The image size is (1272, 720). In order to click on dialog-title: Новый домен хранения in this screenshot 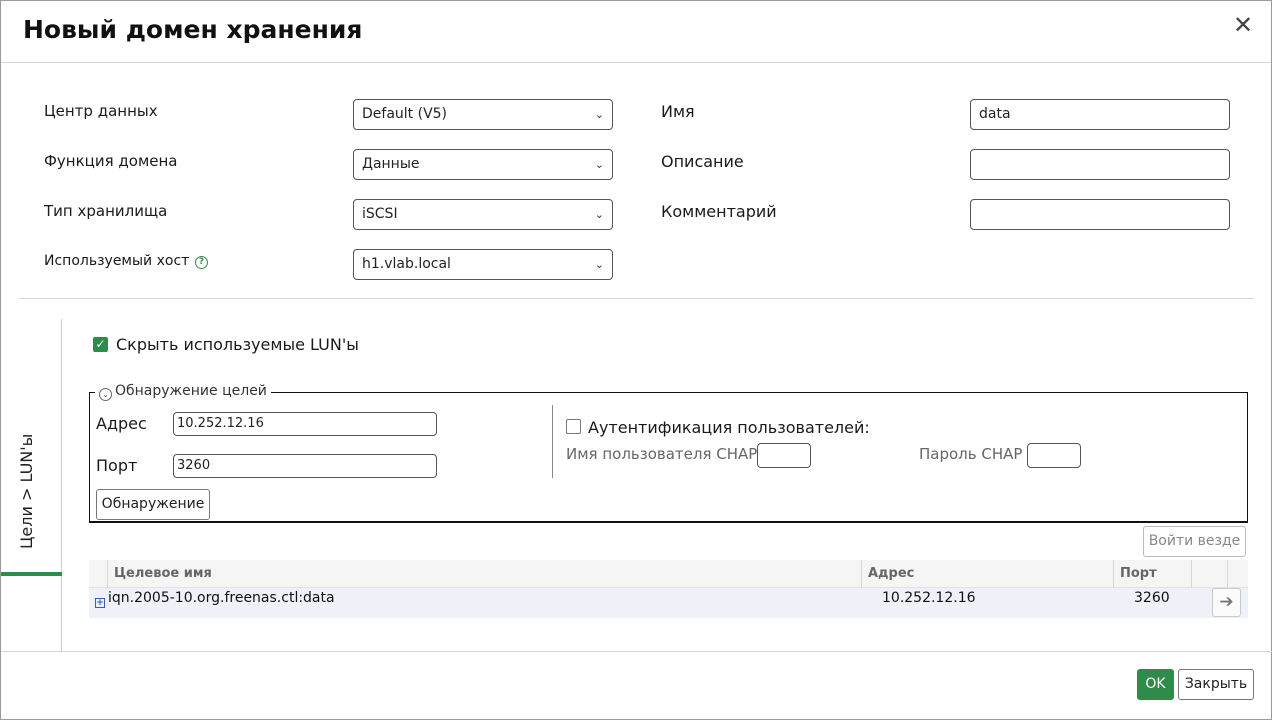, I will do `click(193, 29)`.